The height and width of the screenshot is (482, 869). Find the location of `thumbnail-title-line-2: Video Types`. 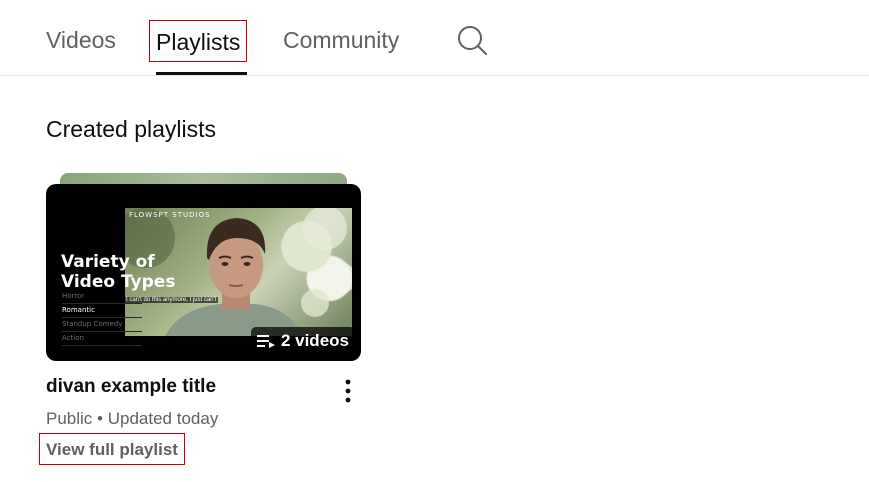

thumbnail-title-line-2: Video Types is located at coordinates (118, 282).